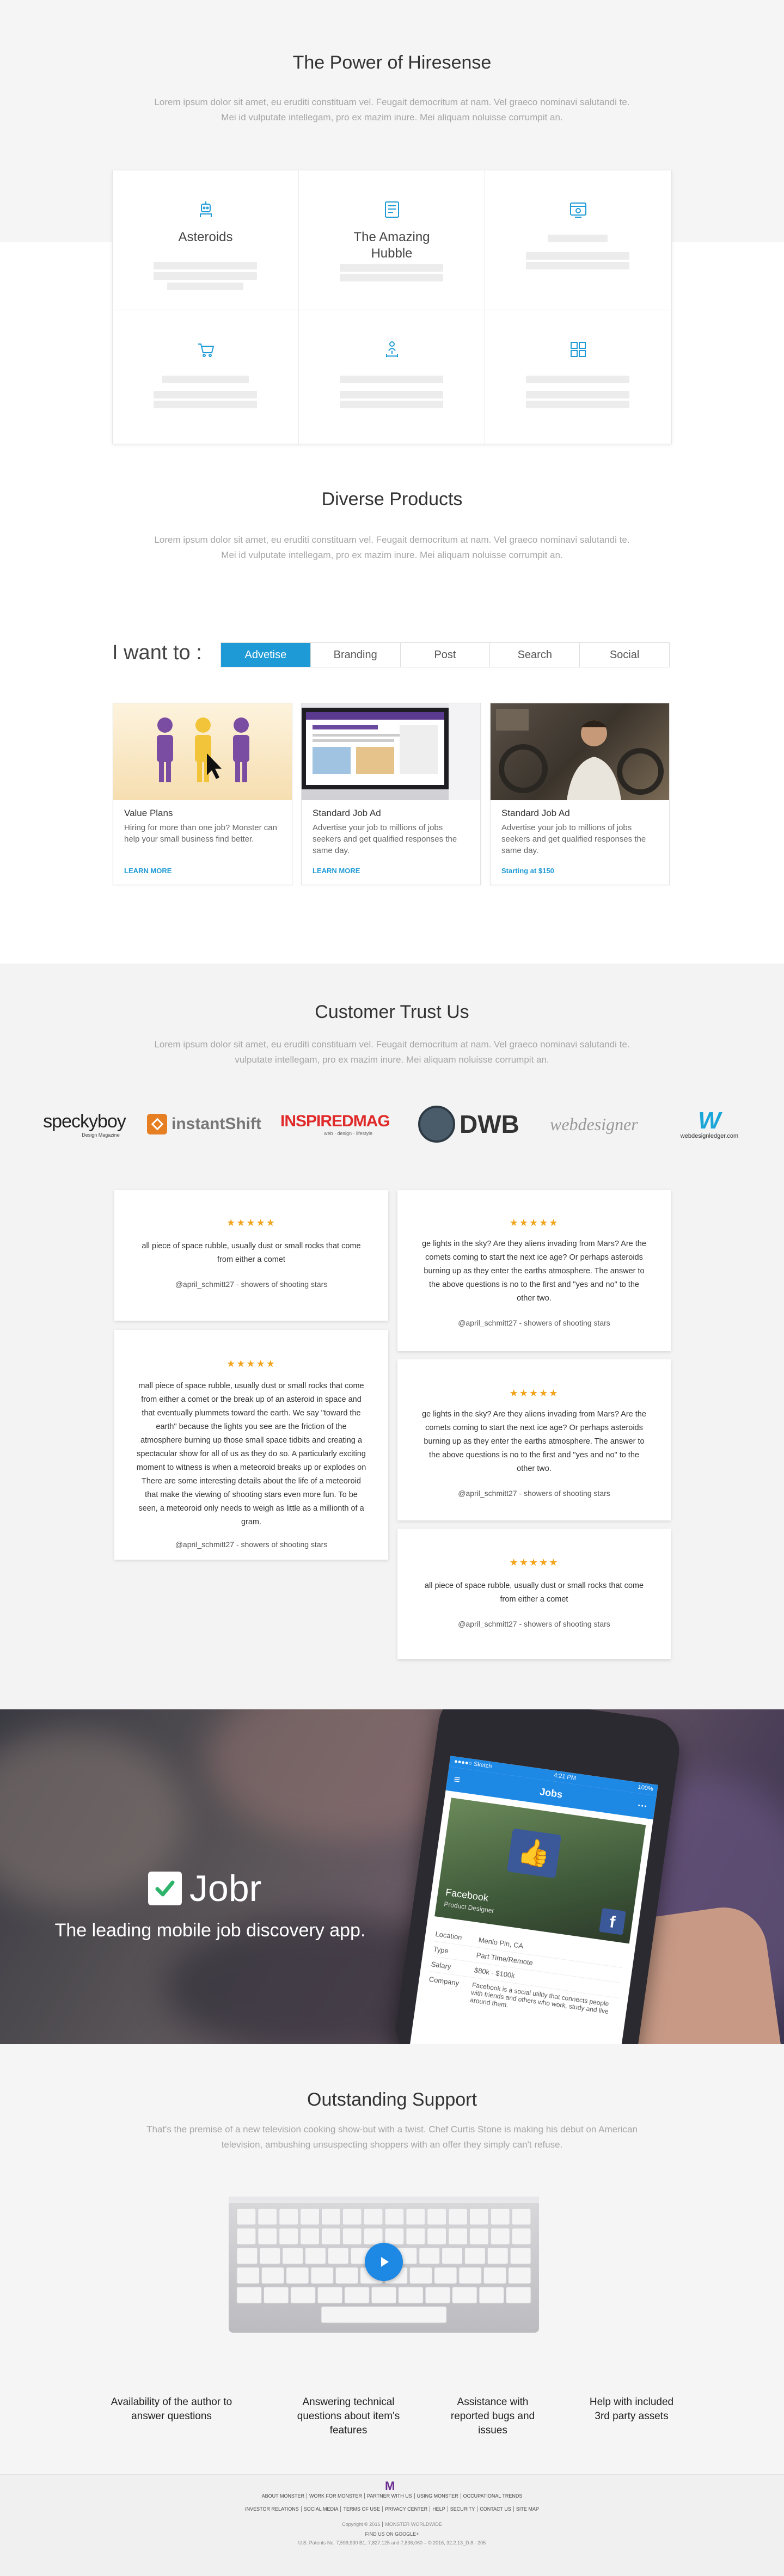  What do you see at coordinates (475, 1124) in the screenshot?
I see `logo-dwb: DWB` at bounding box center [475, 1124].